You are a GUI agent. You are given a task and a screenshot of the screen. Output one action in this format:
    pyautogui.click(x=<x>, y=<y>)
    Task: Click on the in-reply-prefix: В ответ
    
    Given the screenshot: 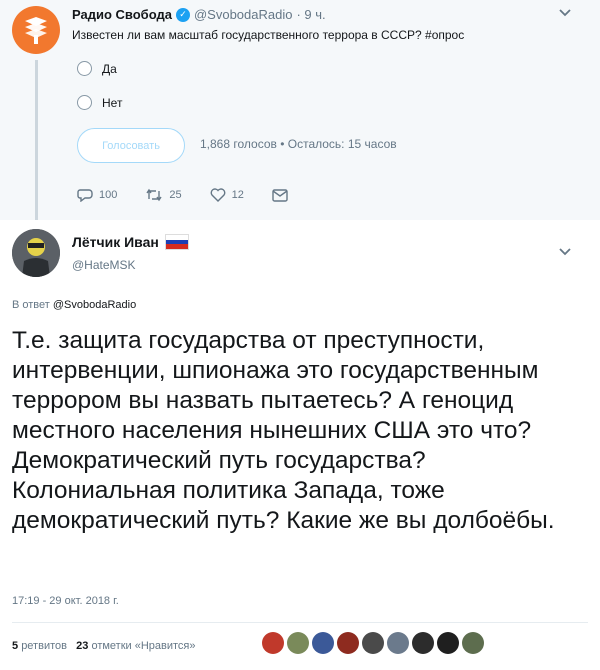 What is the action you would take?
    pyautogui.click(x=31, y=305)
    